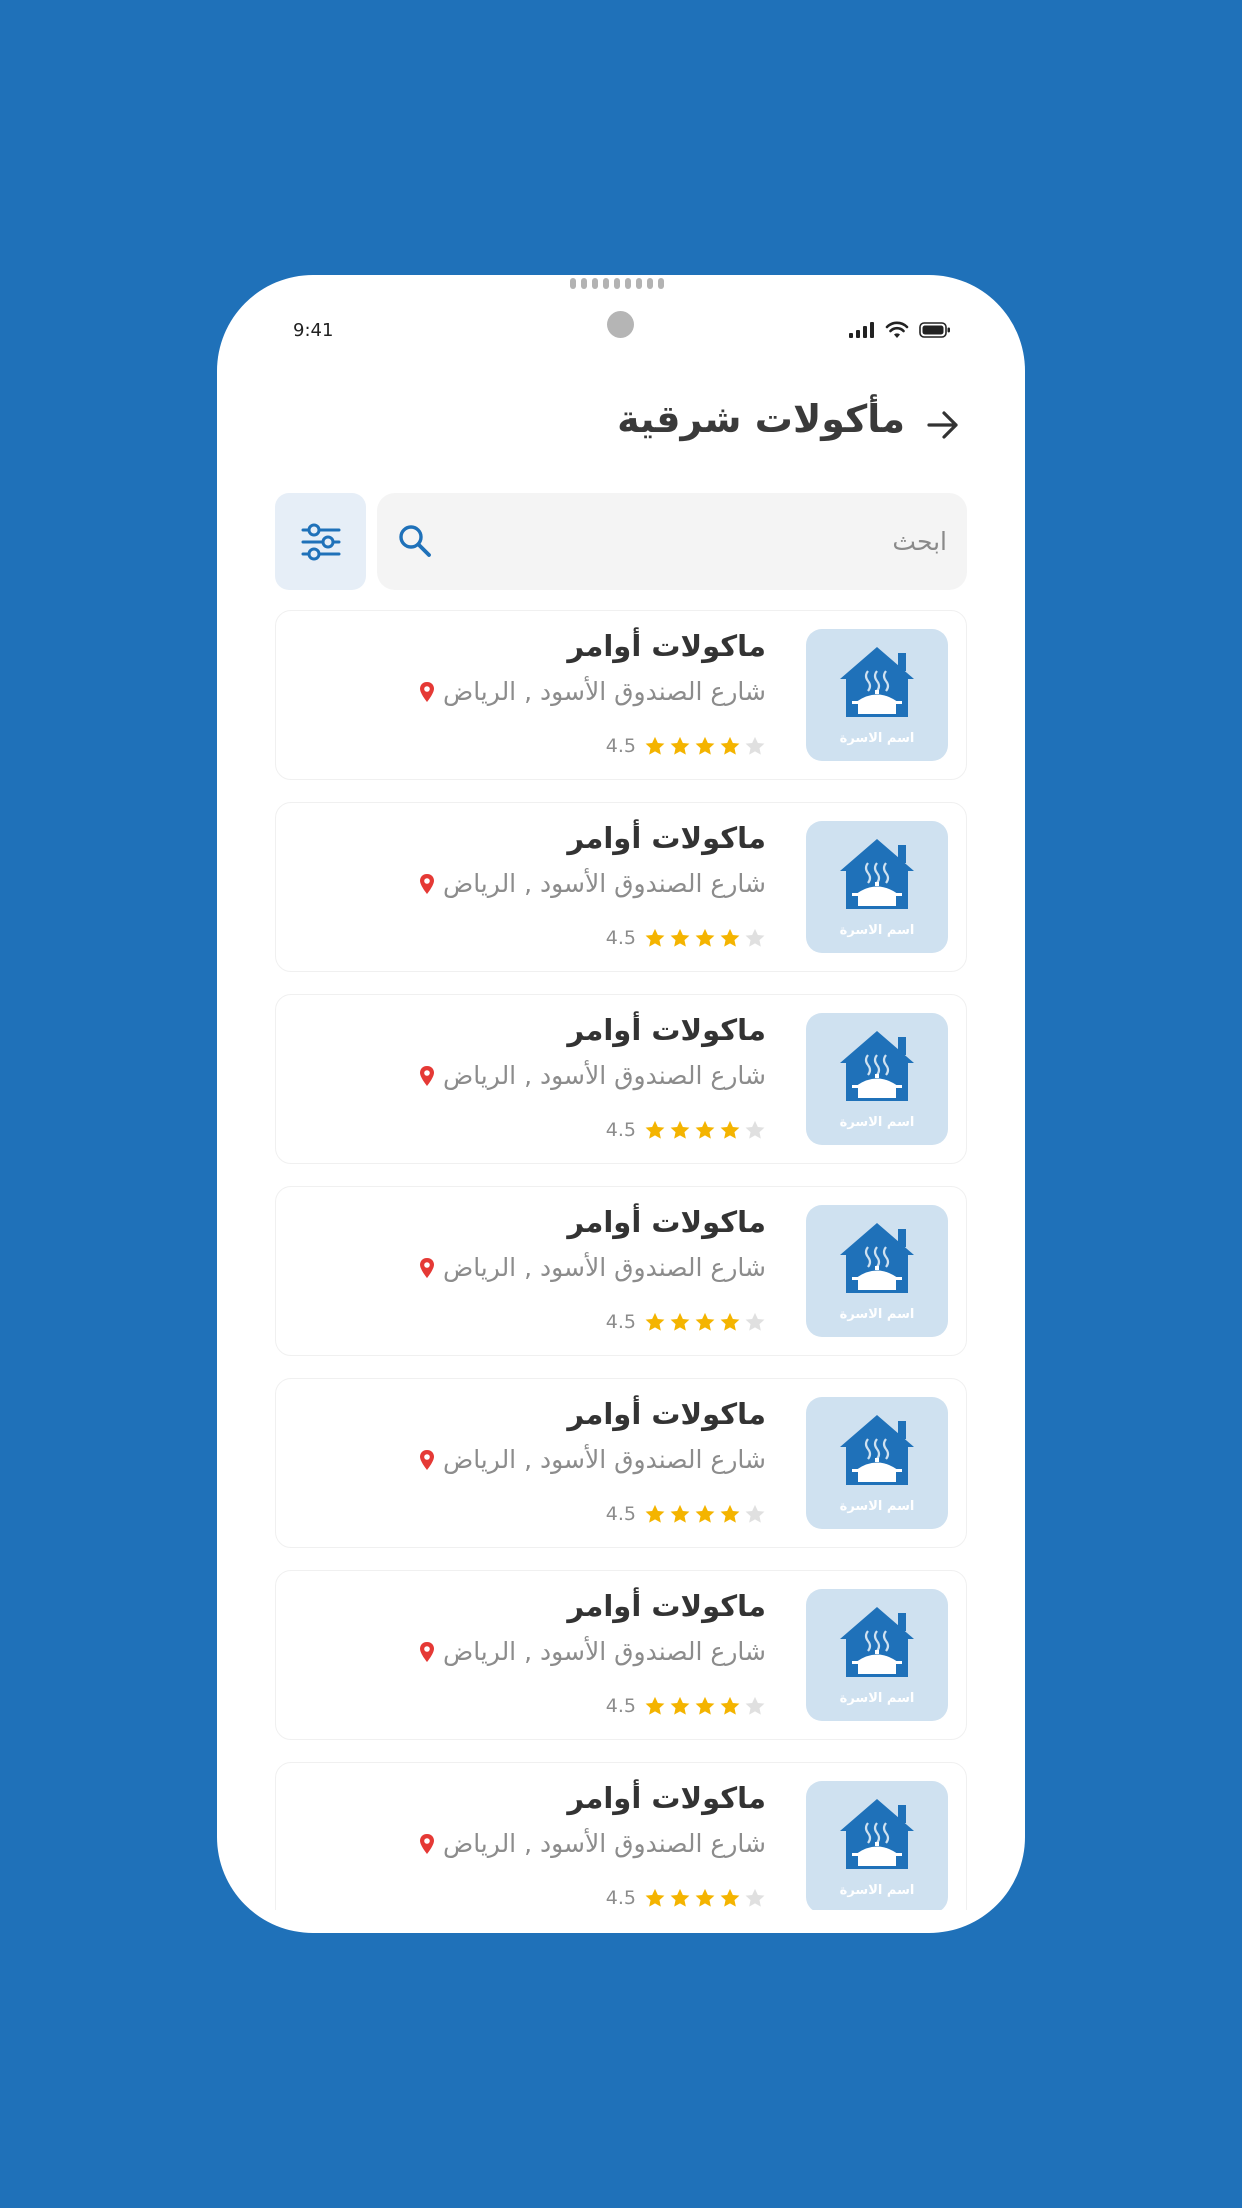 This screenshot has width=1242, height=2208. I want to click on battery-icon, so click(934, 330).